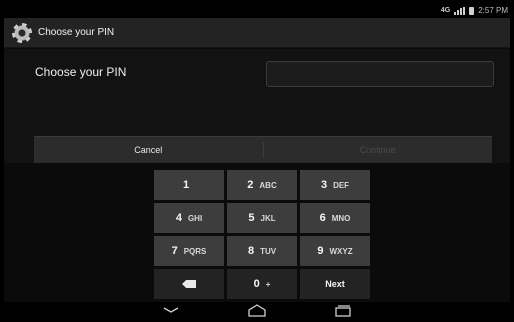 This screenshot has height=322, width=514. What do you see at coordinates (76, 32) in the screenshot?
I see `action-bar-title: Choose your PIN` at bounding box center [76, 32].